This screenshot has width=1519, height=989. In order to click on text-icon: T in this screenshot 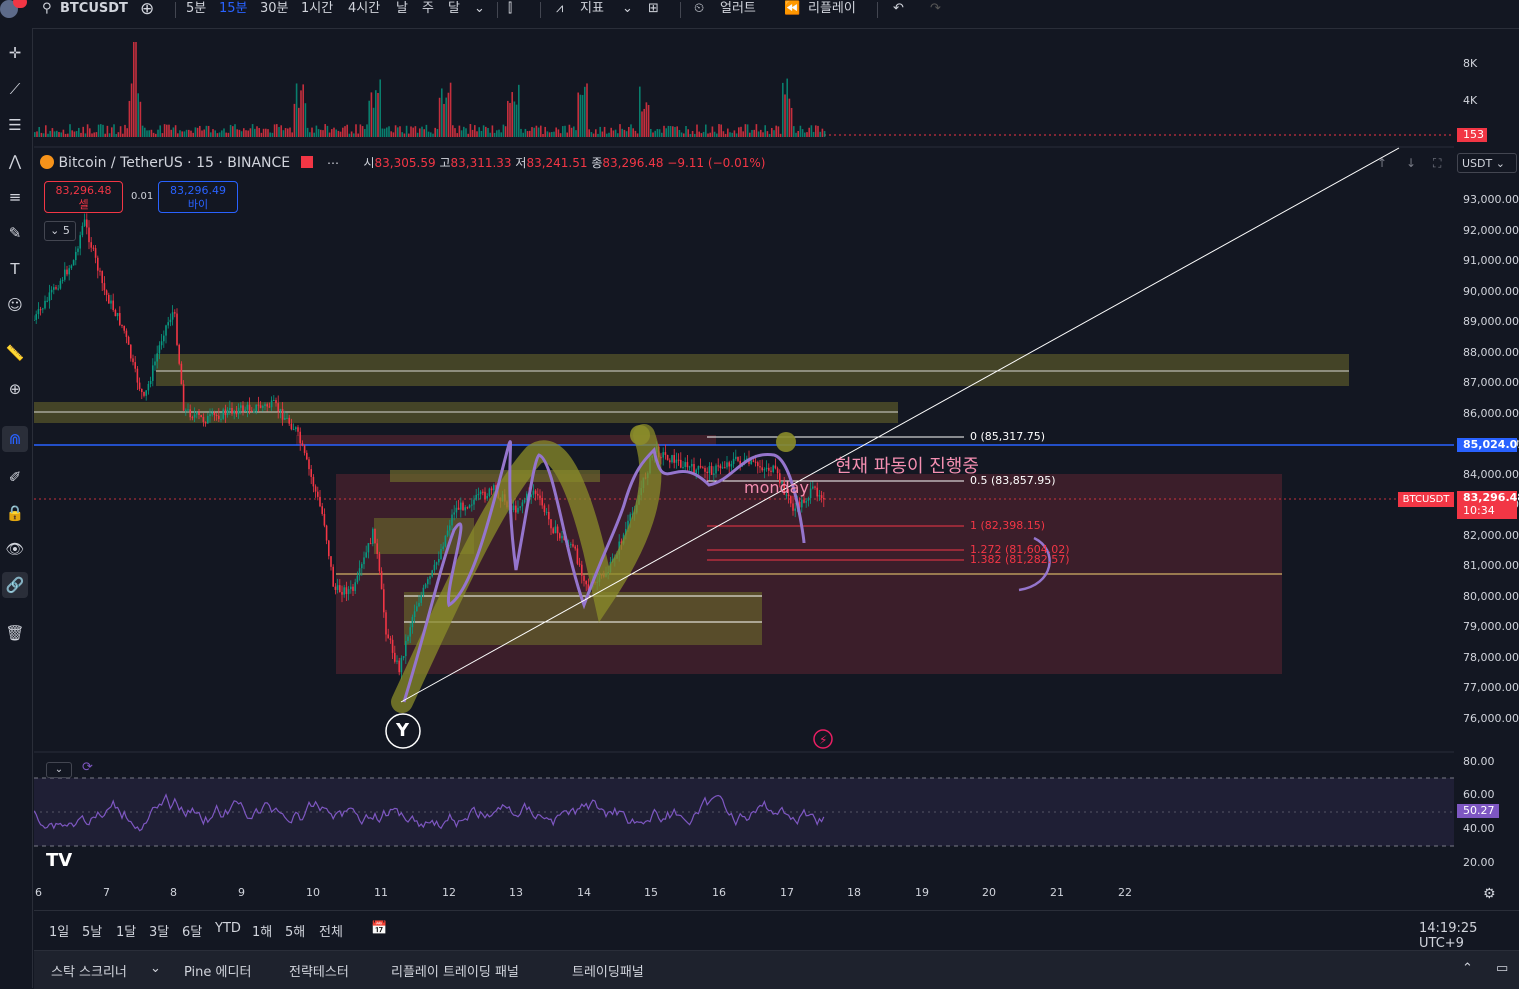, I will do `click(15, 269)`.